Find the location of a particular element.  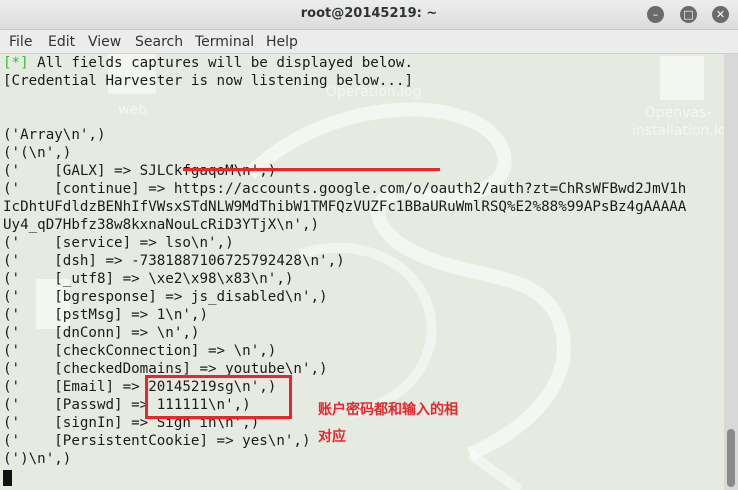

close-icon: ✕ is located at coordinates (720, 14).